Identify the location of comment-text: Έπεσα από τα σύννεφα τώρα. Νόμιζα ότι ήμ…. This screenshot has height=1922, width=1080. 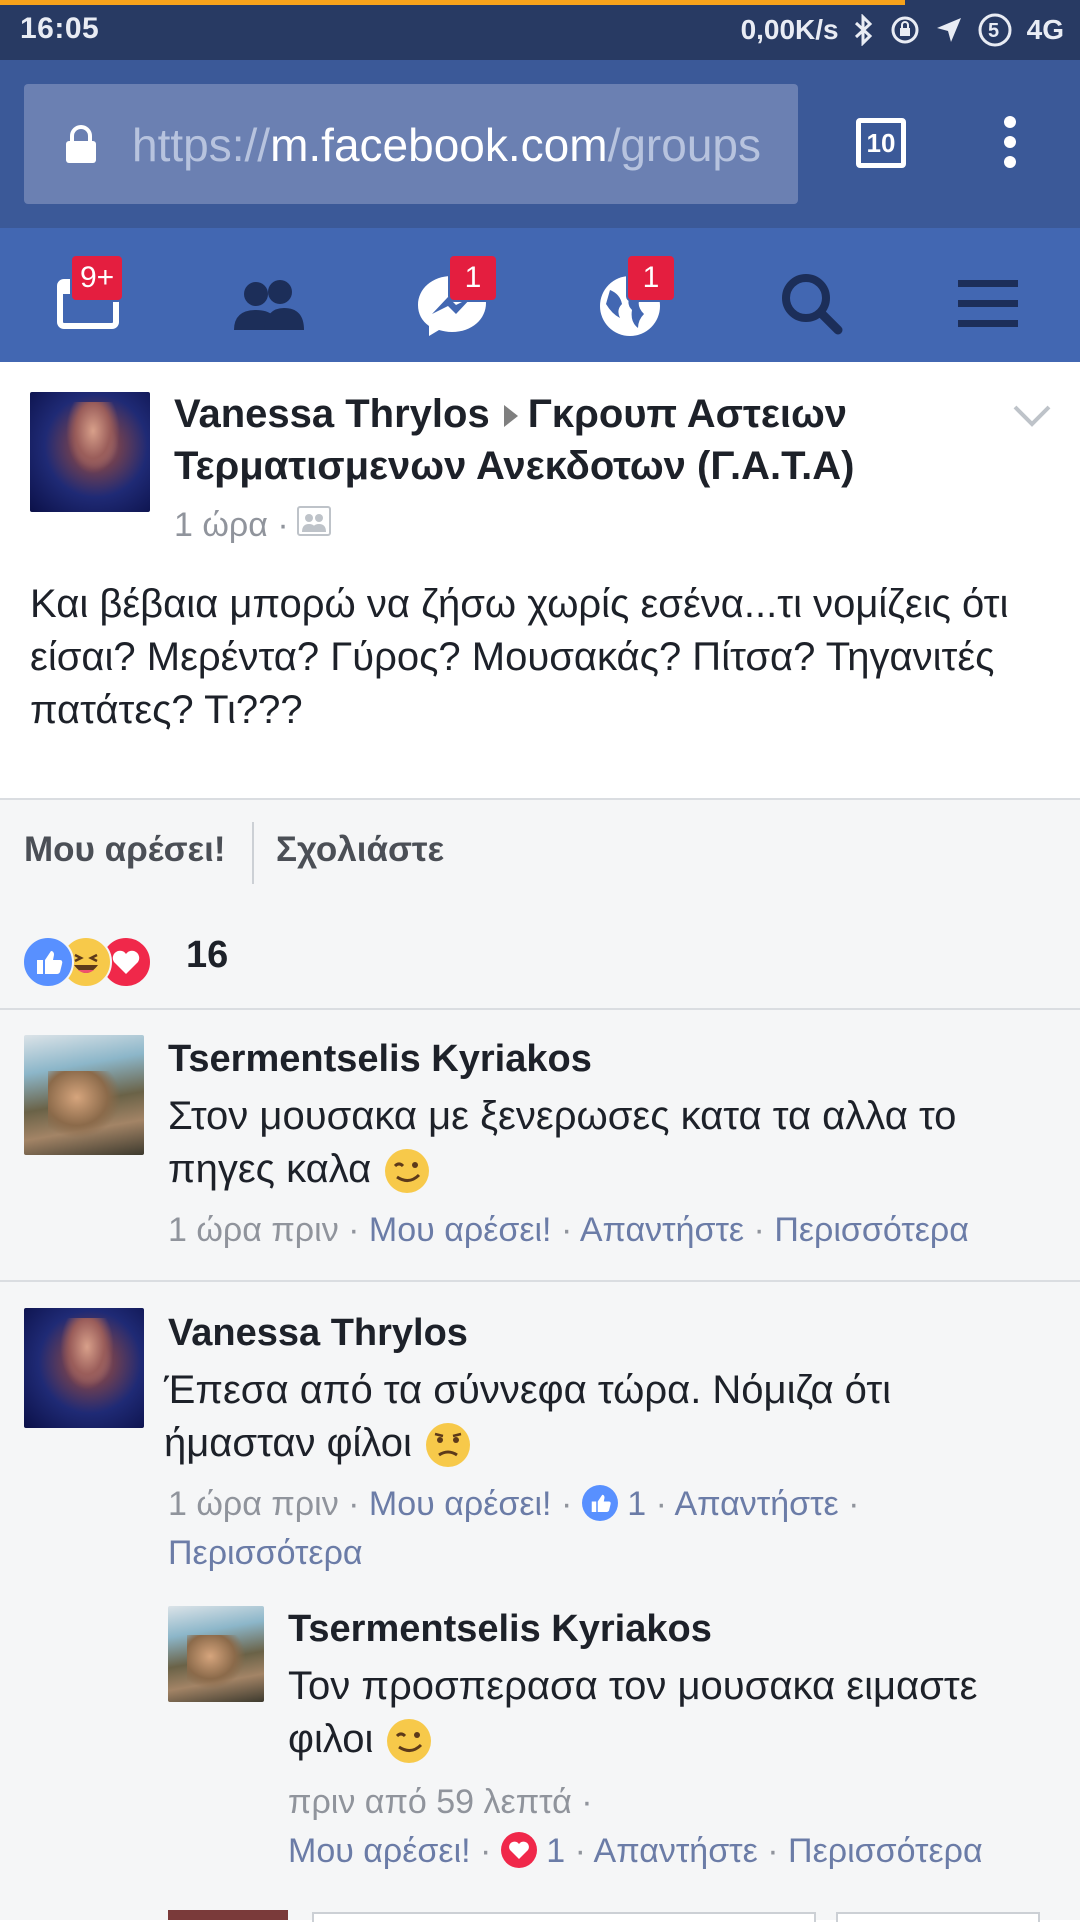
(528, 1416).